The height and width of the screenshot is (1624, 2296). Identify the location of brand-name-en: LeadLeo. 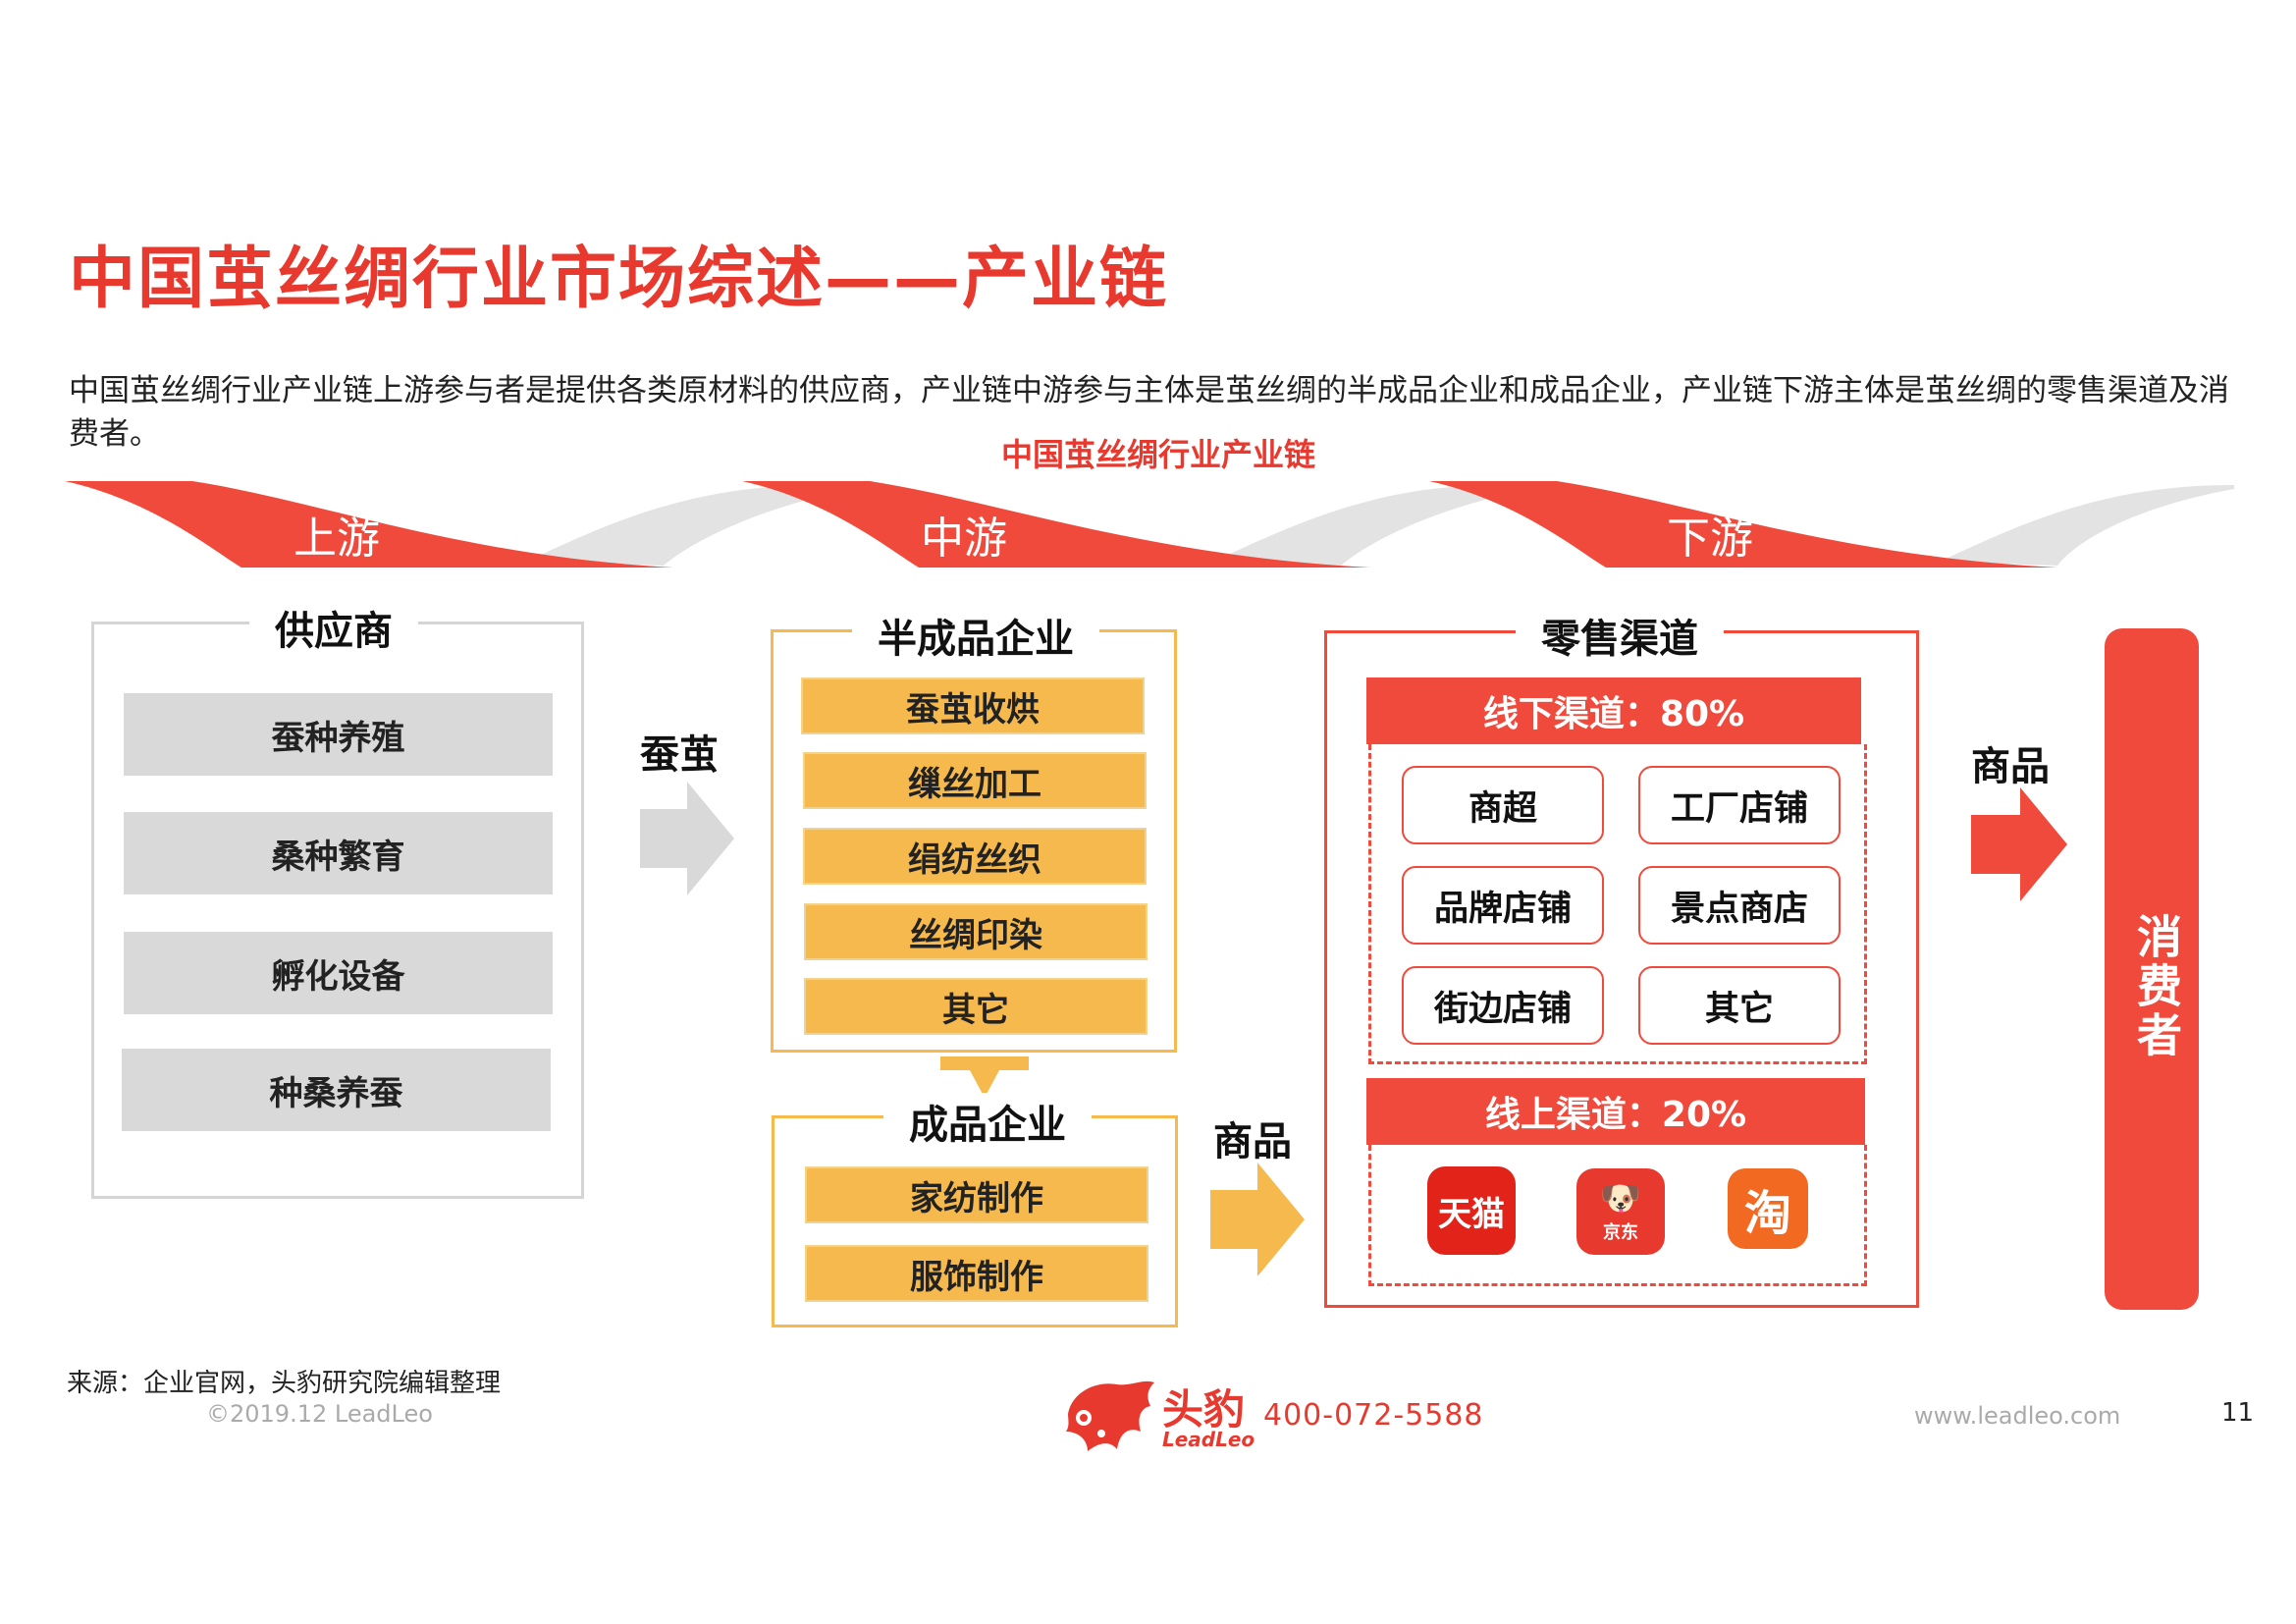
(1208, 1439).